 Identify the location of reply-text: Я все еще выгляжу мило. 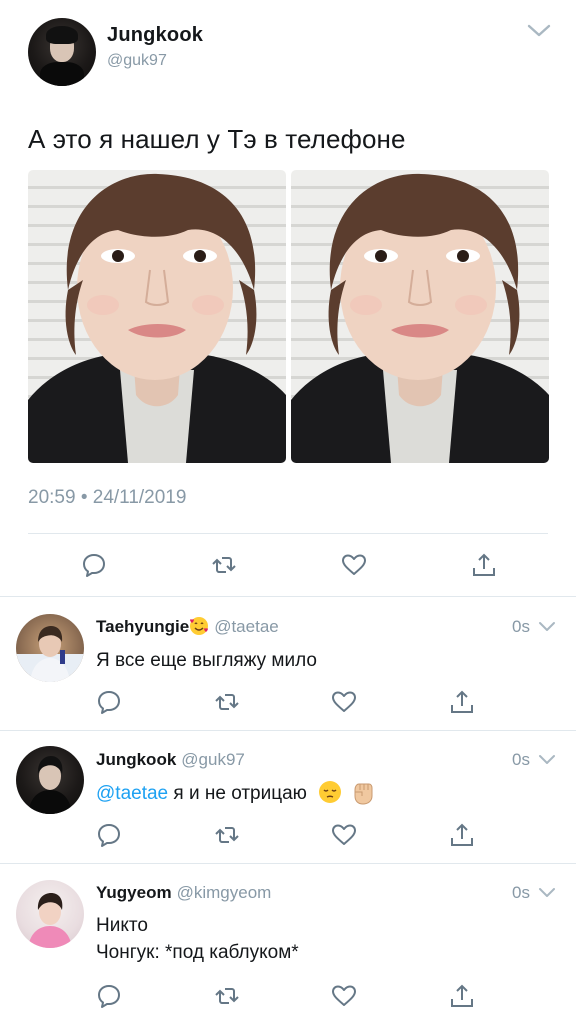
(206, 660).